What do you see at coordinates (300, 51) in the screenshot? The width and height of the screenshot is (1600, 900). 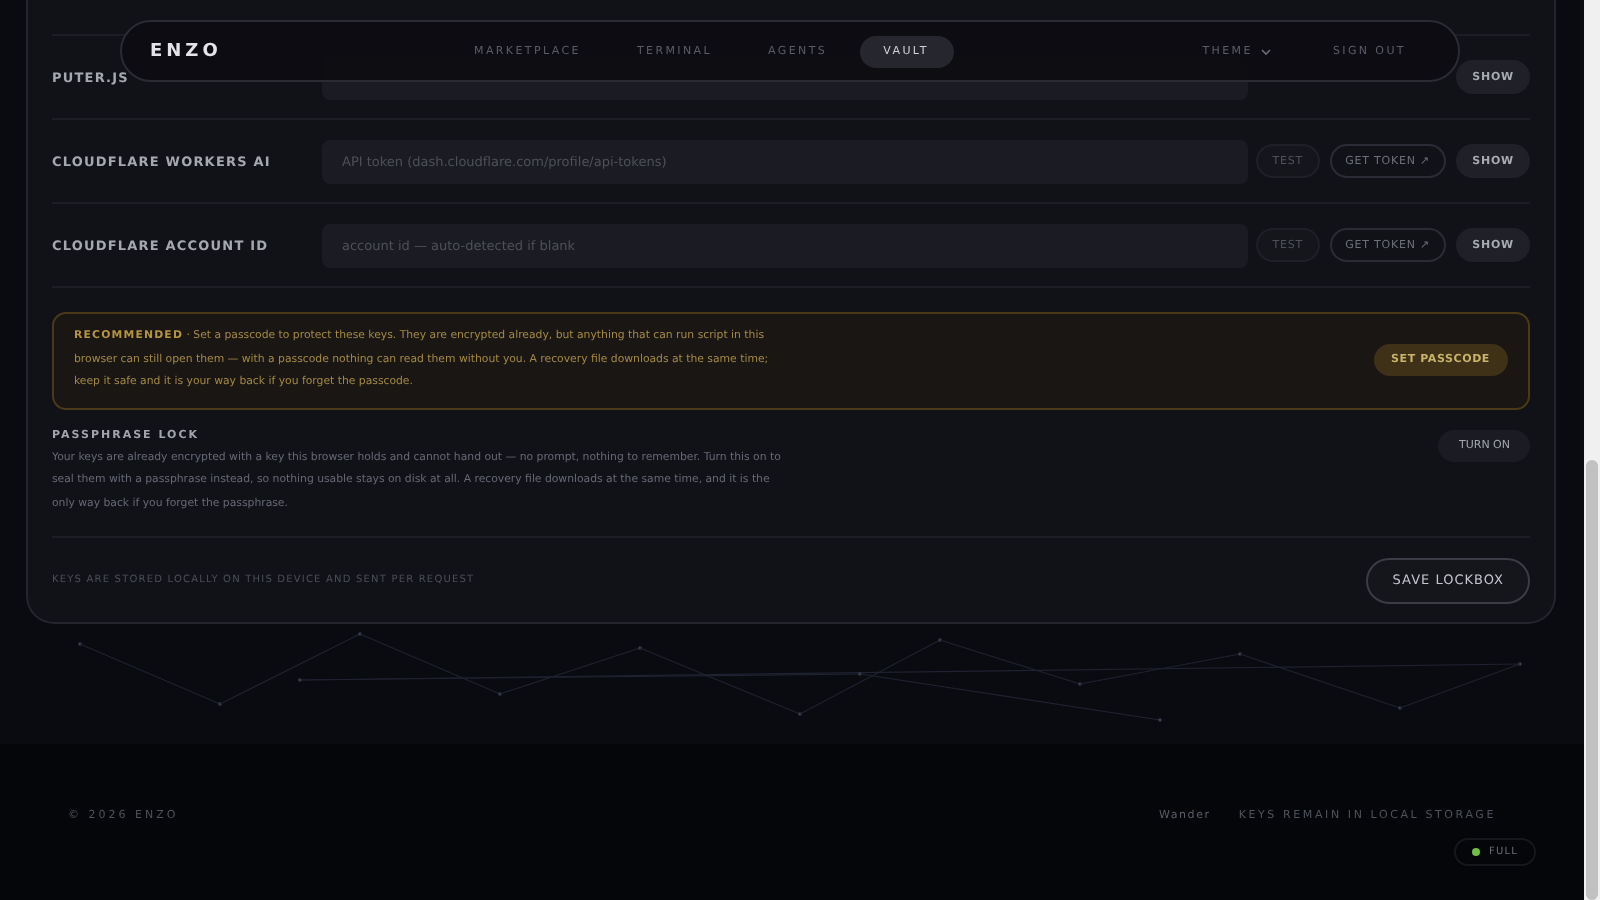 I see `logo-text: ENZO` at bounding box center [300, 51].